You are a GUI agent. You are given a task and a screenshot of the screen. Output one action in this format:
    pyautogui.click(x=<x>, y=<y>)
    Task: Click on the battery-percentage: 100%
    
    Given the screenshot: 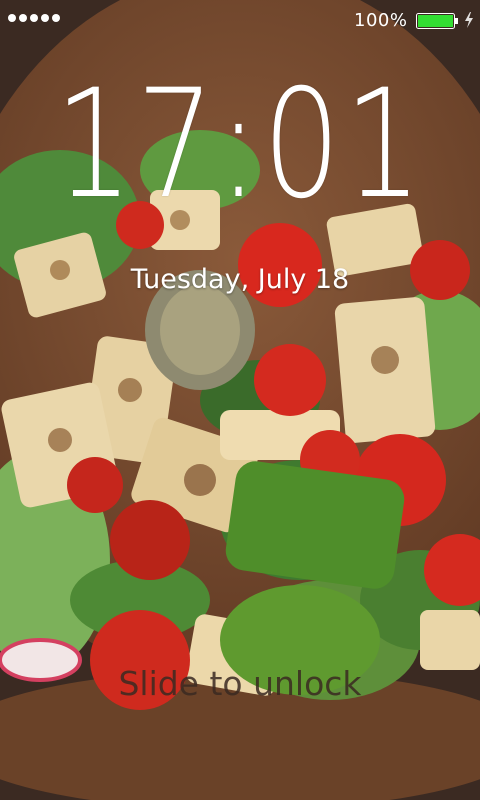 What is the action you would take?
    pyautogui.click(x=381, y=20)
    